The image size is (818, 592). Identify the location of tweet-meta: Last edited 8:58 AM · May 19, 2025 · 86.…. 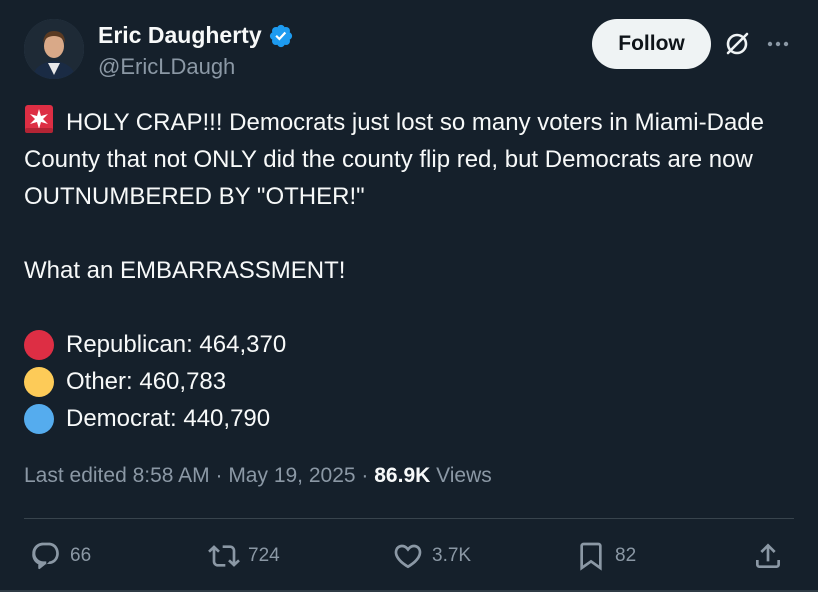
(258, 476).